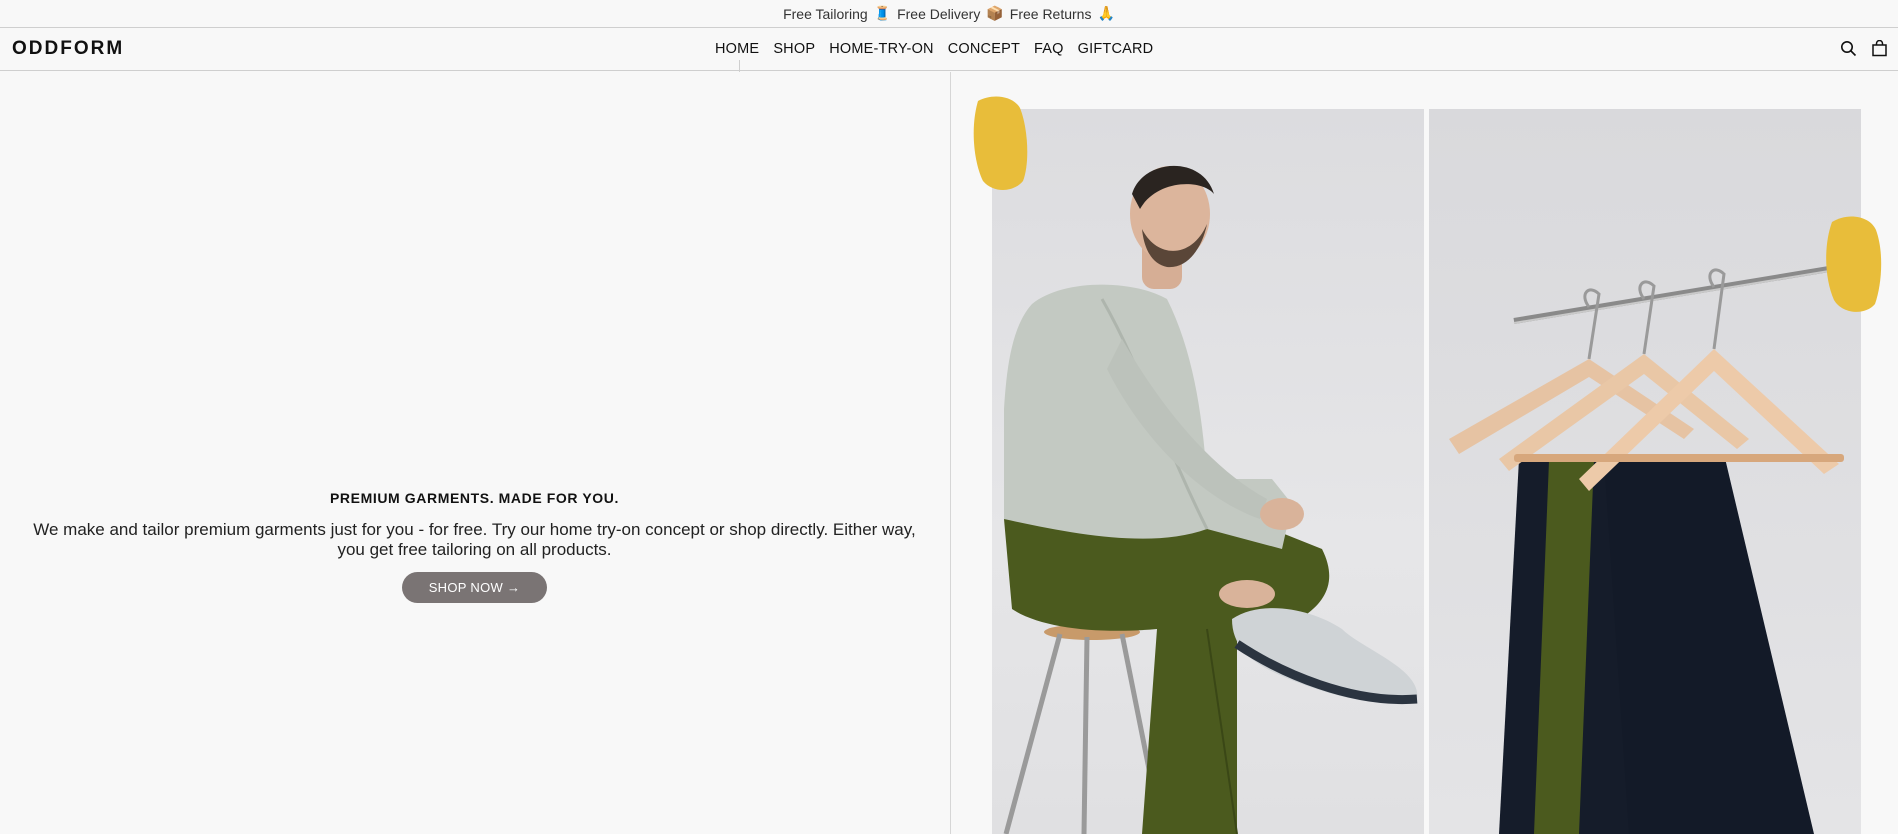  What do you see at coordinates (939, 13) in the screenshot?
I see `announcement-free-delivery: Free Delivery` at bounding box center [939, 13].